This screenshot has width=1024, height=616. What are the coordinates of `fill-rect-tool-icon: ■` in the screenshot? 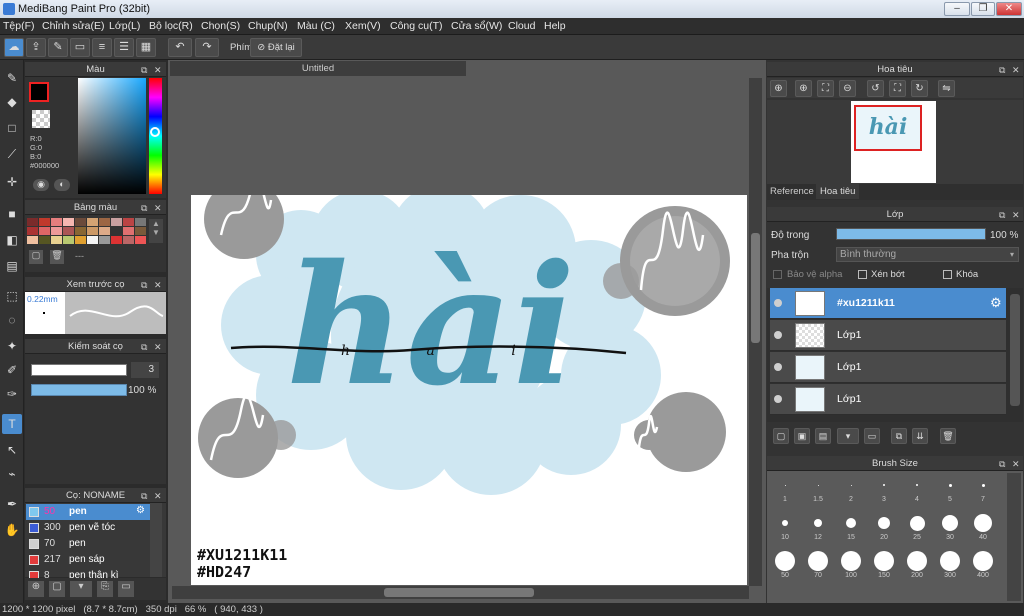 It's located at (12, 214).